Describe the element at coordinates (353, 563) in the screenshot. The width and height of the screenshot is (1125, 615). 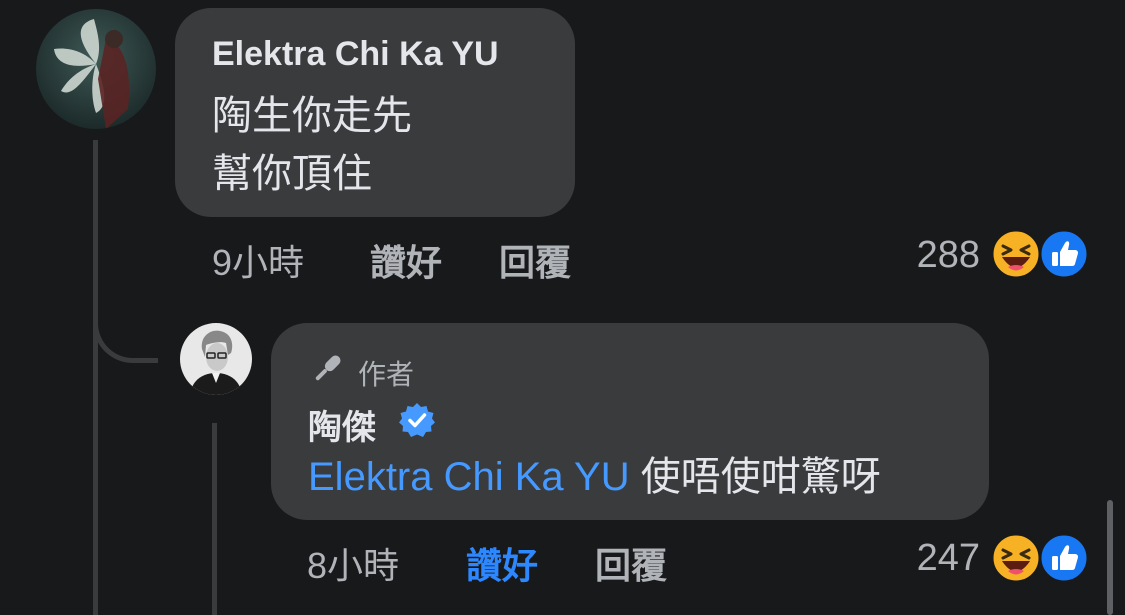
I see `reply-timestamp: 8小時` at that location.